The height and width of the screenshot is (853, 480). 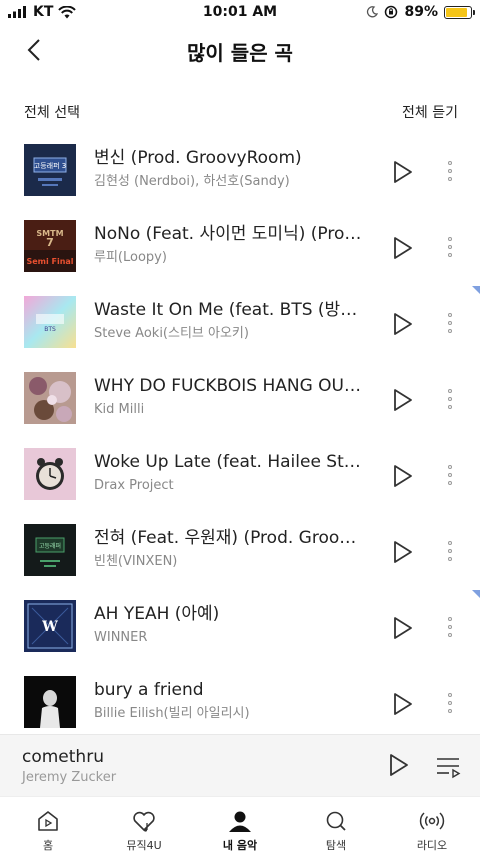 I want to click on tab-home: 홈, so click(x=48, y=825).